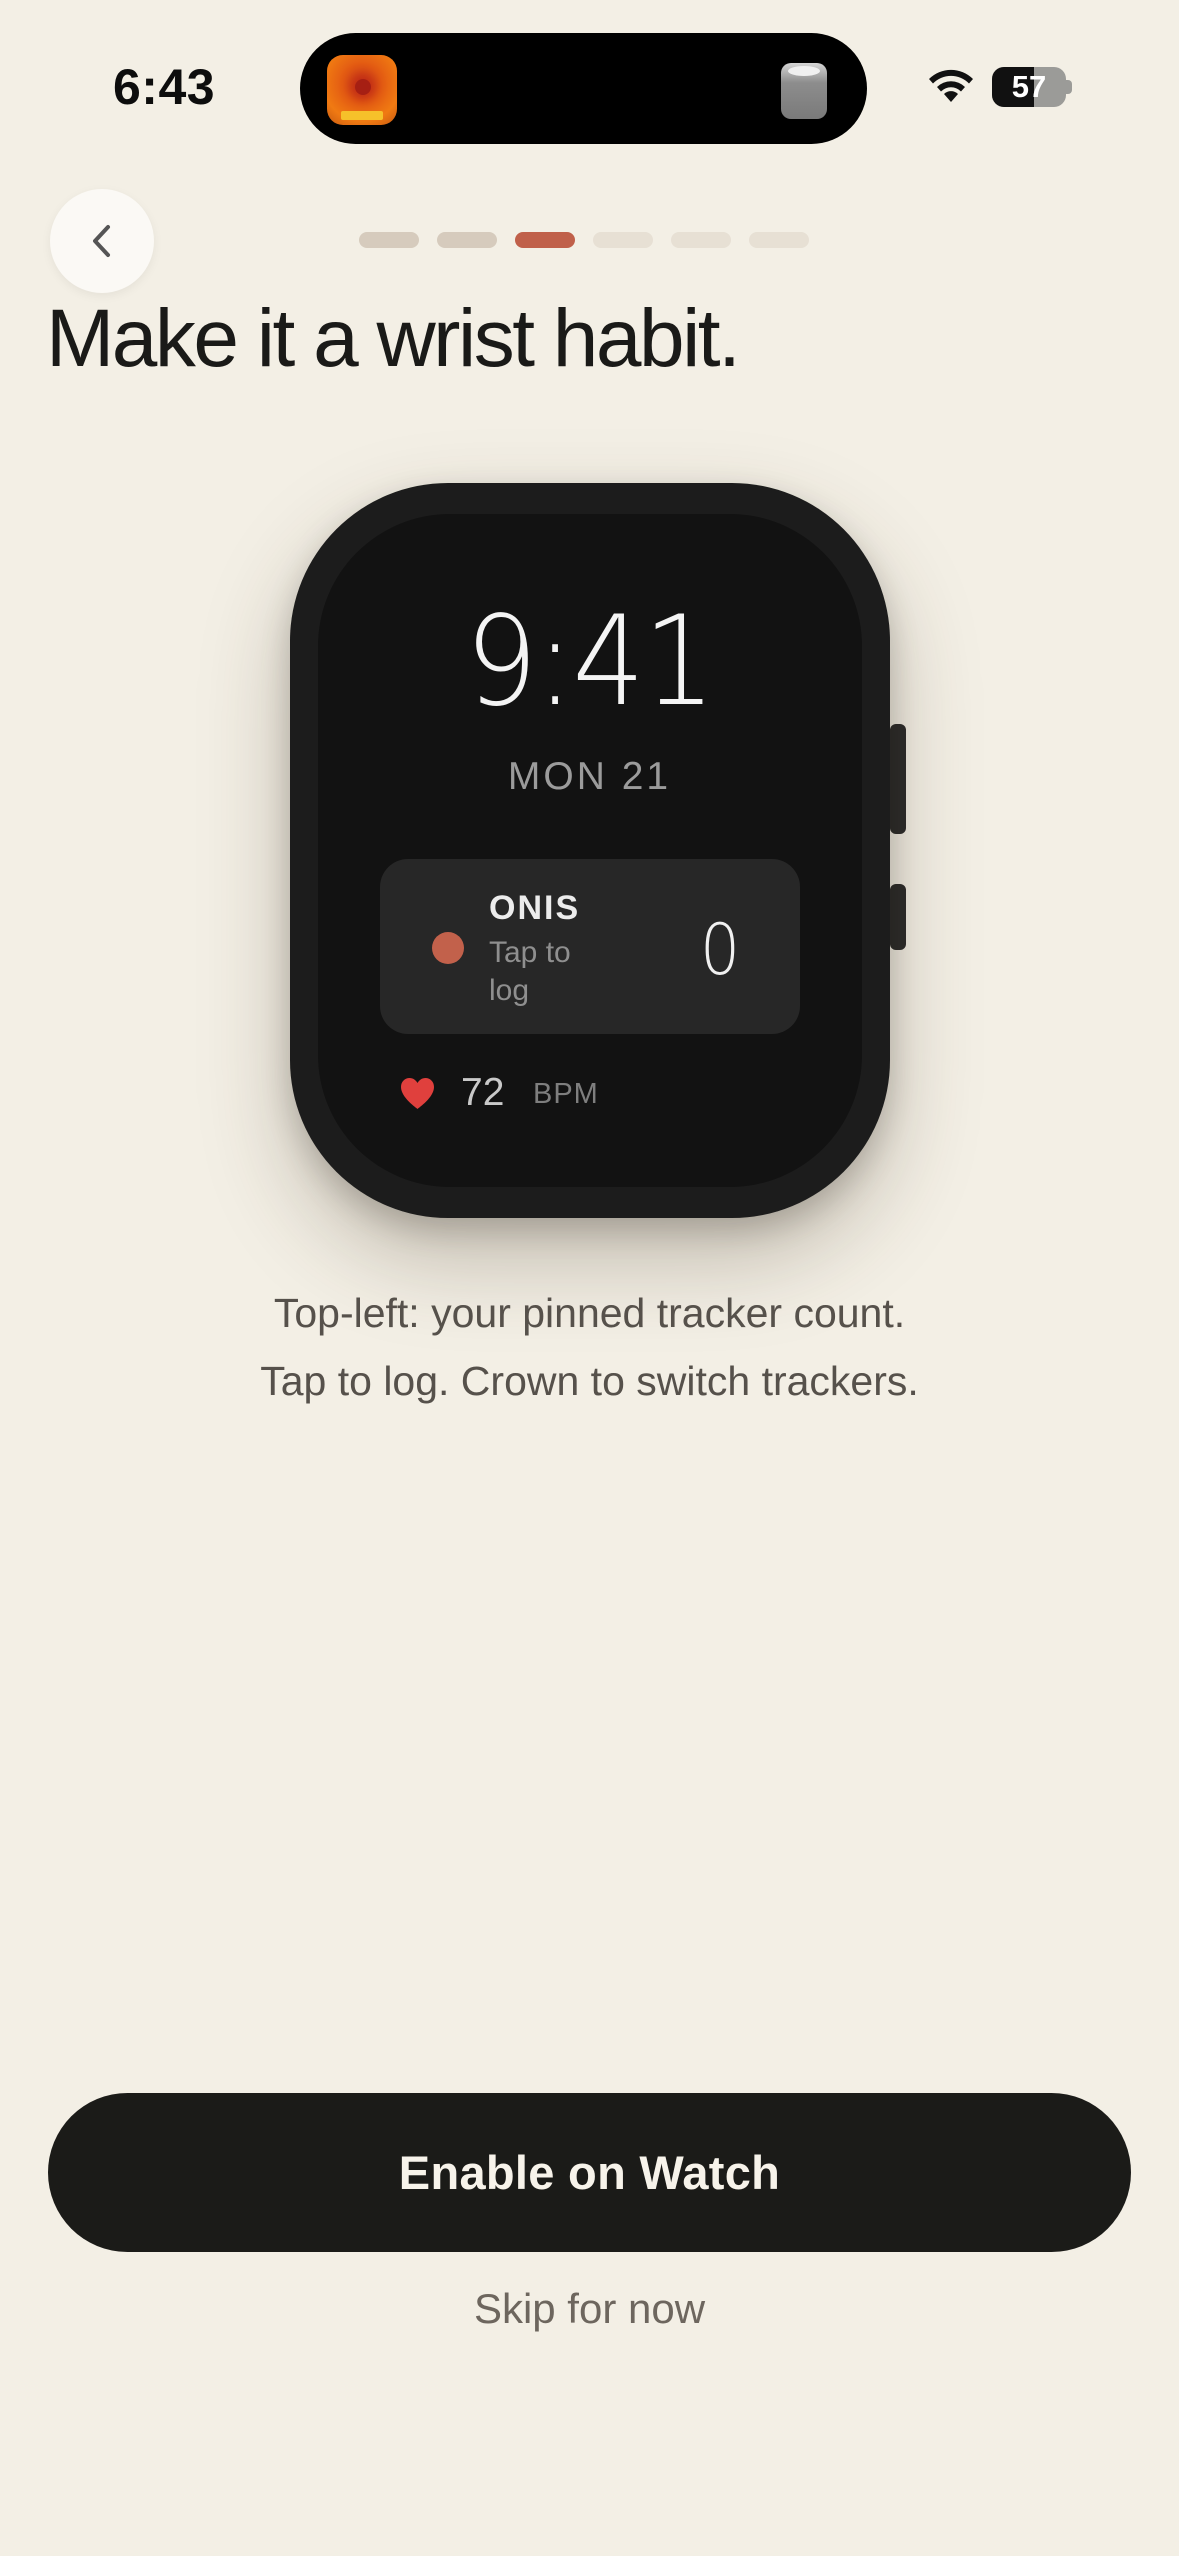 The image size is (1179, 2556). Describe the element at coordinates (164, 87) in the screenshot. I see `status-bar-time: 6:43` at that location.